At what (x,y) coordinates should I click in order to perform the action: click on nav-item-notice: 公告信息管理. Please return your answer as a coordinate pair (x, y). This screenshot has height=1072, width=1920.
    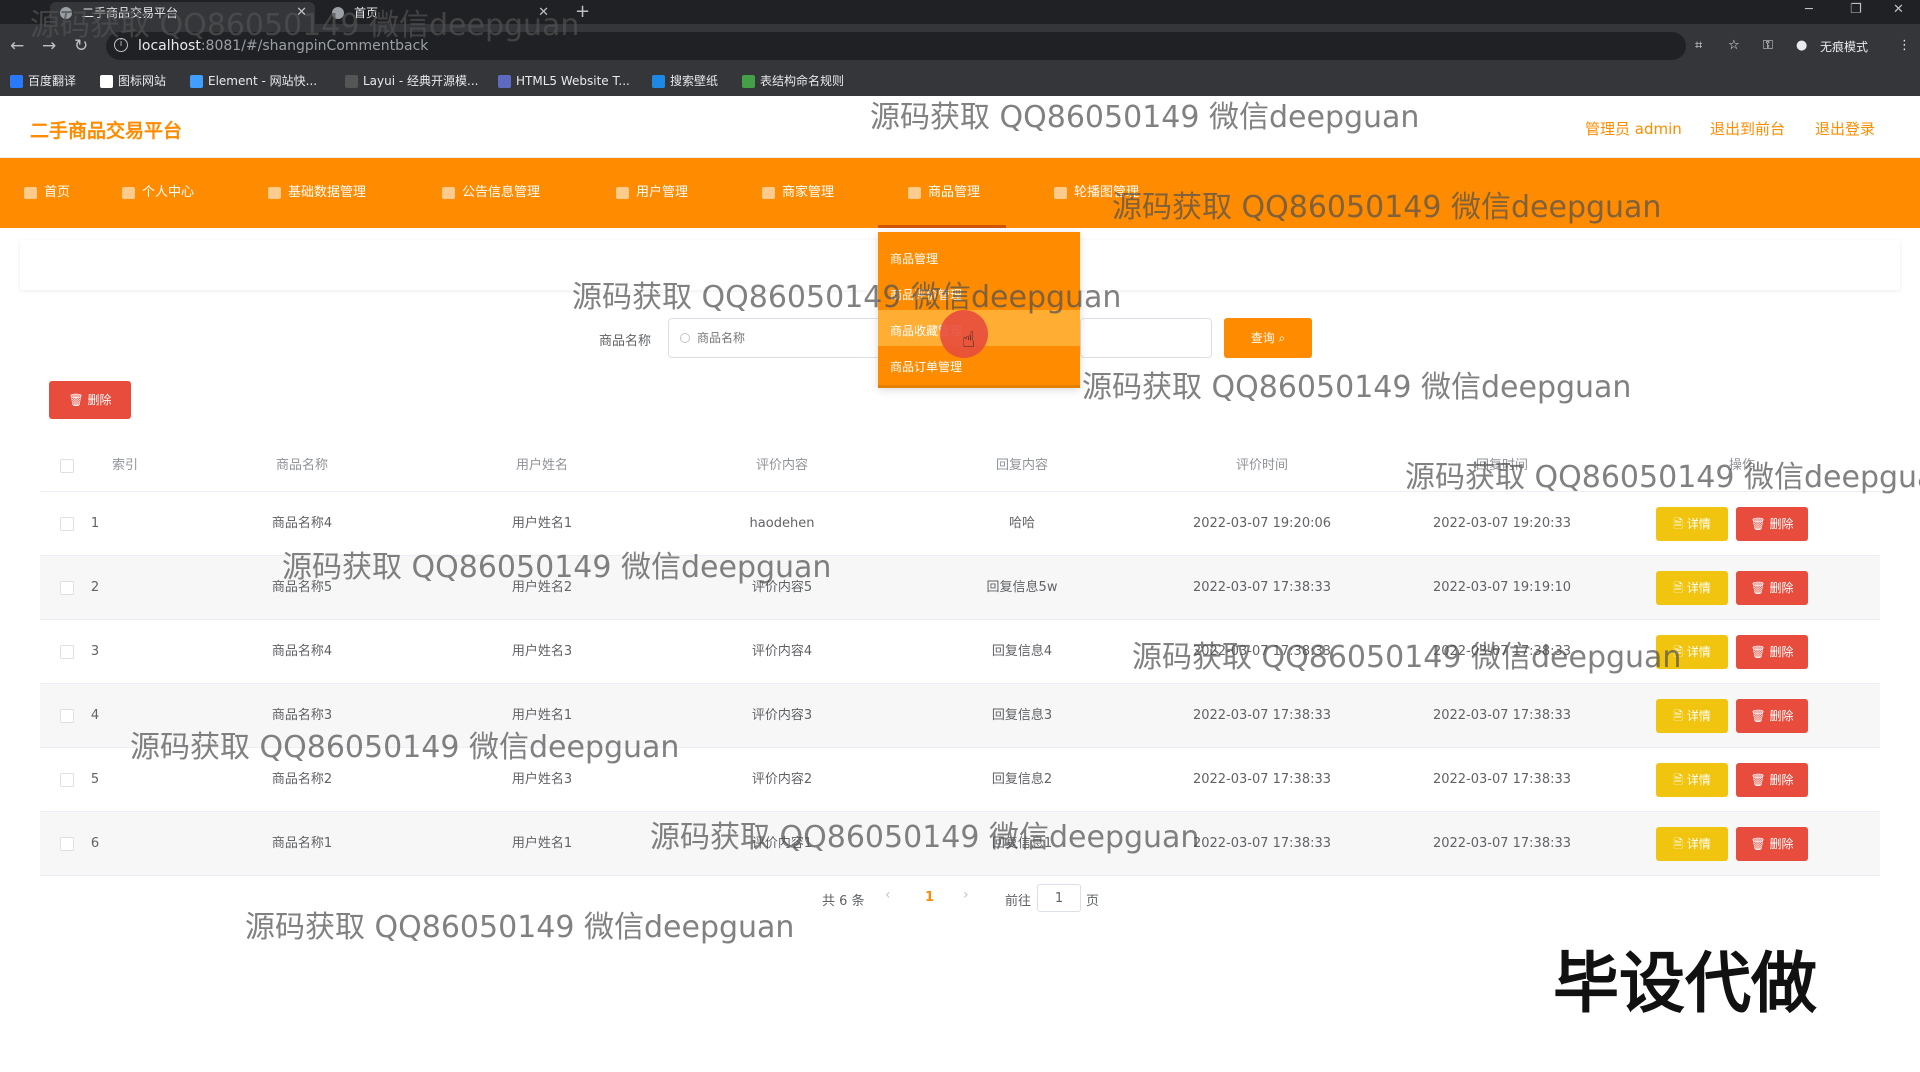
    Looking at the image, I should click on (489, 193).